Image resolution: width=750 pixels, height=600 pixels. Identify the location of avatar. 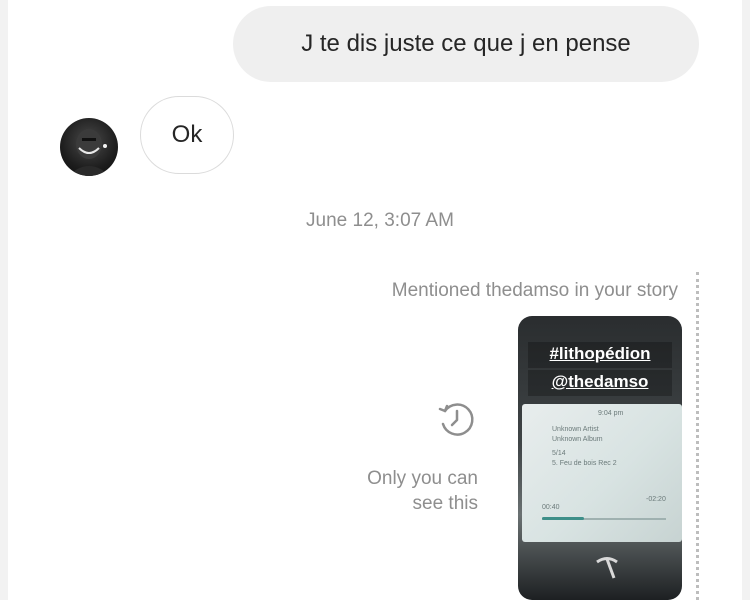
(89, 147).